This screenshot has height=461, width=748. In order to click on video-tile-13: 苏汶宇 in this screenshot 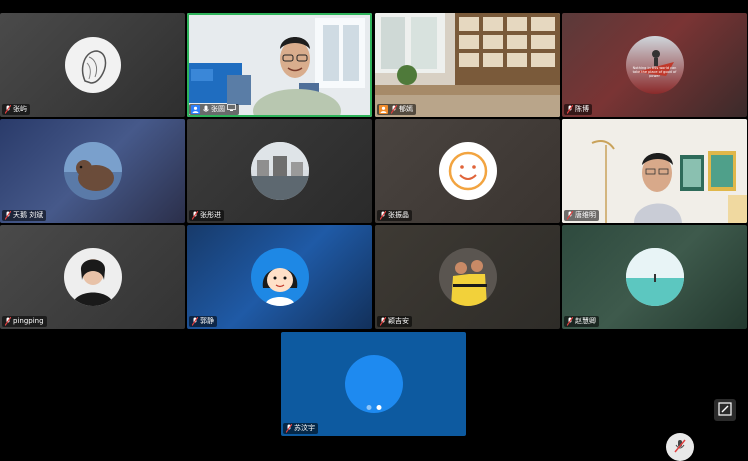, I will do `click(373, 384)`.